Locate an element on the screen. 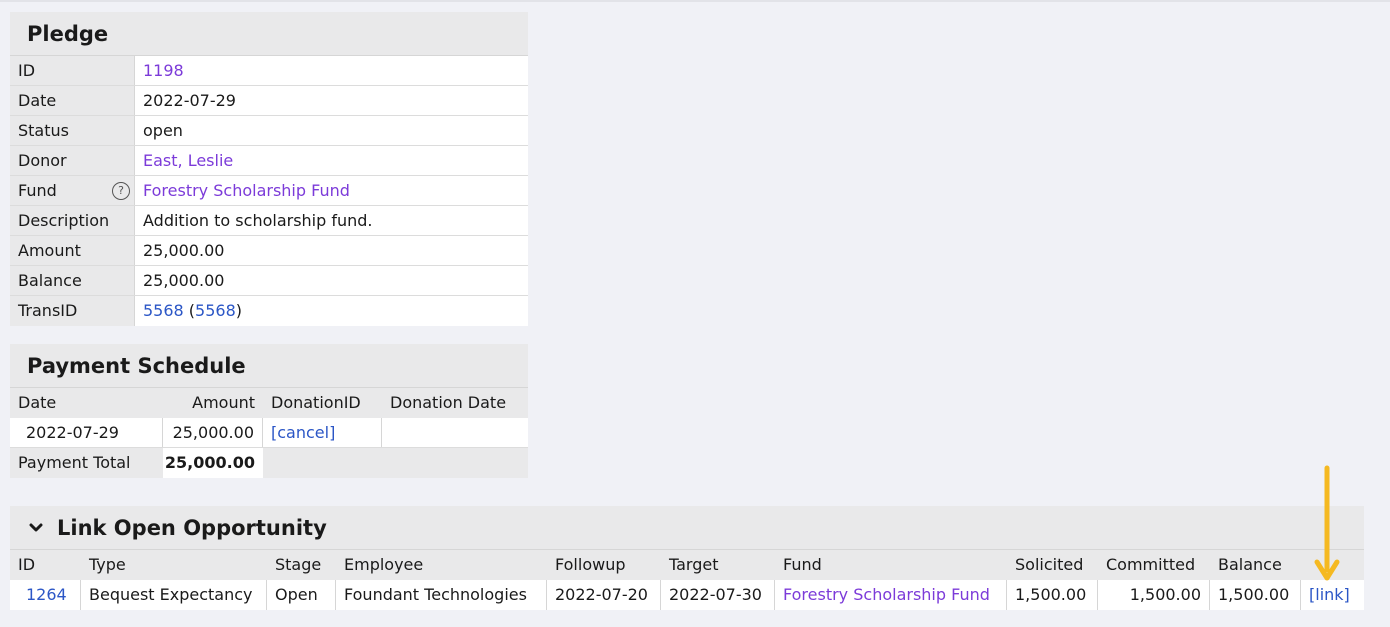  payment-schedule-title: Payment Schedule is located at coordinates (269, 366).